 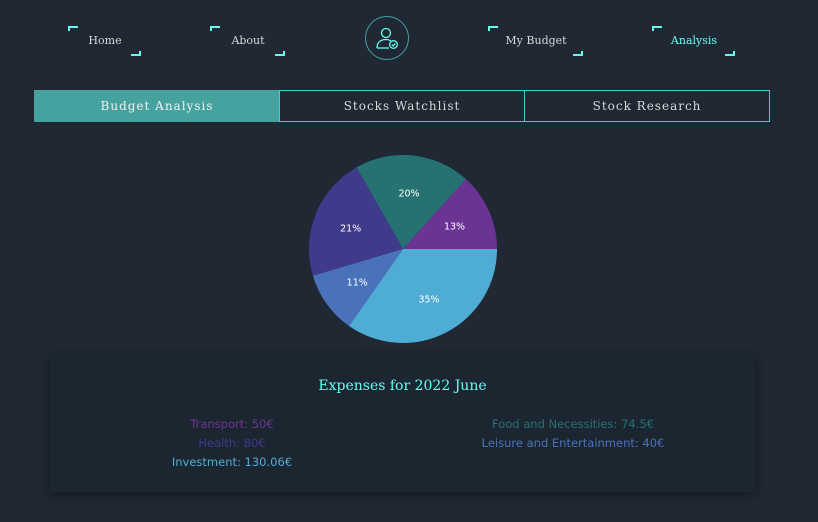 I want to click on expense-item: Transport: 50€, so click(x=232, y=424).